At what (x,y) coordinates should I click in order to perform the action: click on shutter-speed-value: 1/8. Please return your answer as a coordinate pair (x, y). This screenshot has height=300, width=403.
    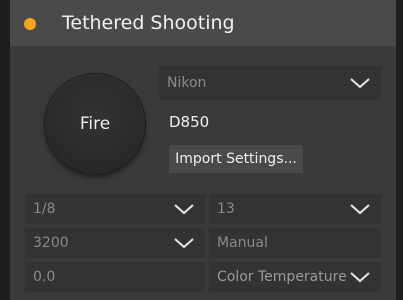
    Looking at the image, I should click on (44, 209).